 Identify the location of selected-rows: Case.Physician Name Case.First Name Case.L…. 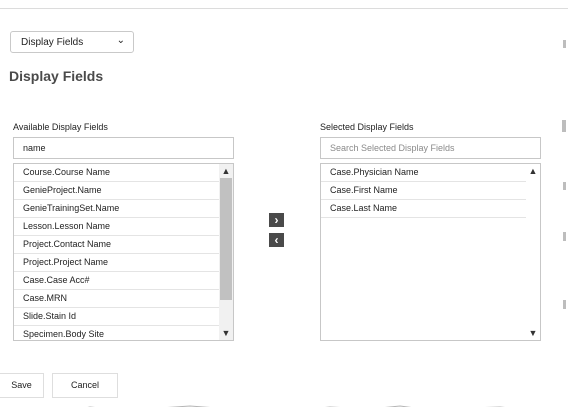
(430, 191).